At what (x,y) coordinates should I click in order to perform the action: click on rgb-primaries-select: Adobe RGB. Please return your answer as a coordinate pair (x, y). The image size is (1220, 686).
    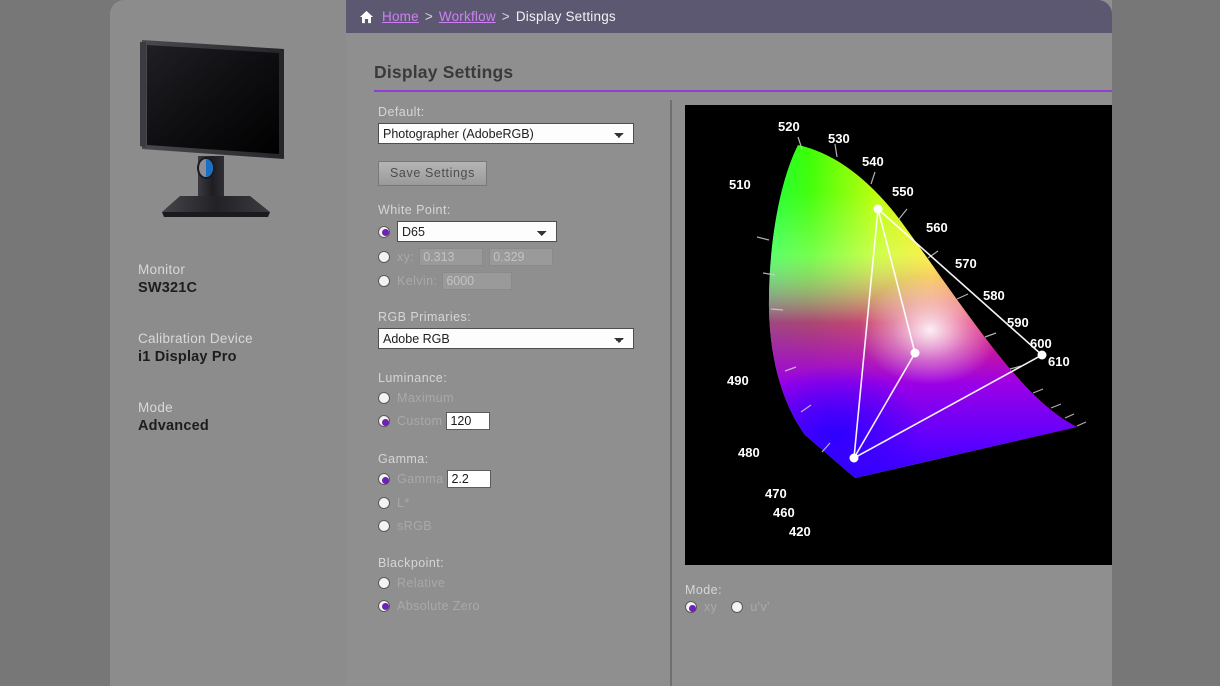
    Looking at the image, I should click on (506, 338).